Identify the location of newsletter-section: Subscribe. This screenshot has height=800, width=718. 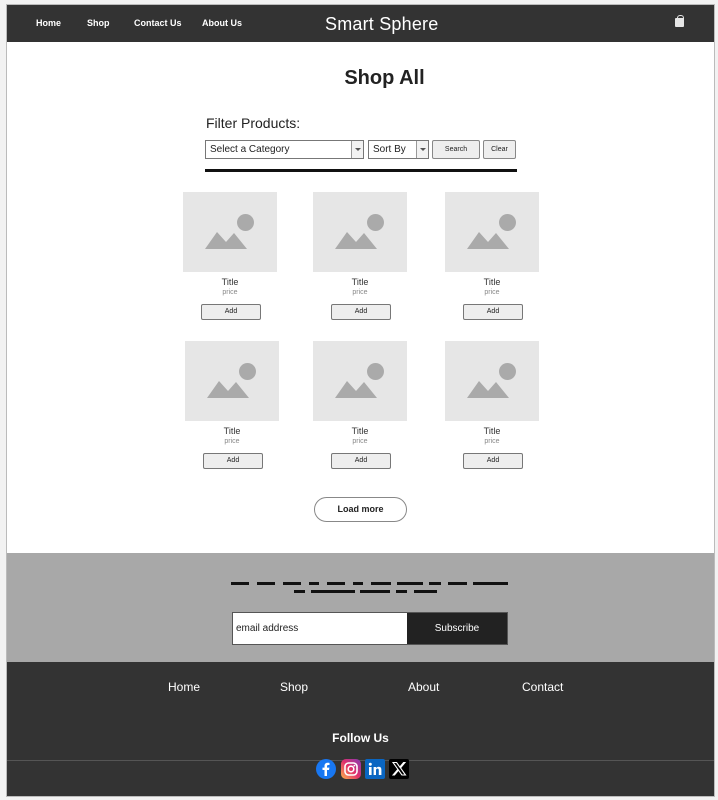
(360, 607).